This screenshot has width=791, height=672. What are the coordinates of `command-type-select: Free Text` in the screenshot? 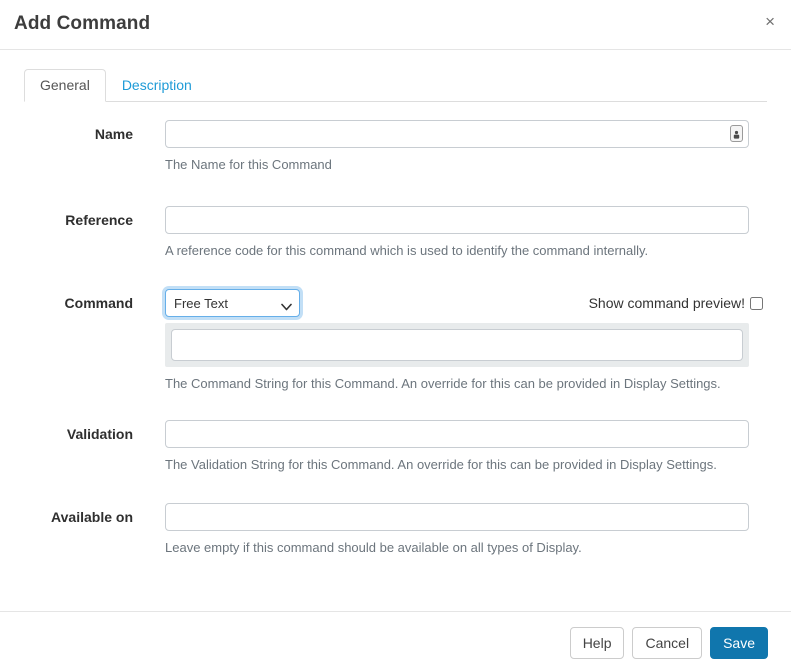 It's located at (232, 303).